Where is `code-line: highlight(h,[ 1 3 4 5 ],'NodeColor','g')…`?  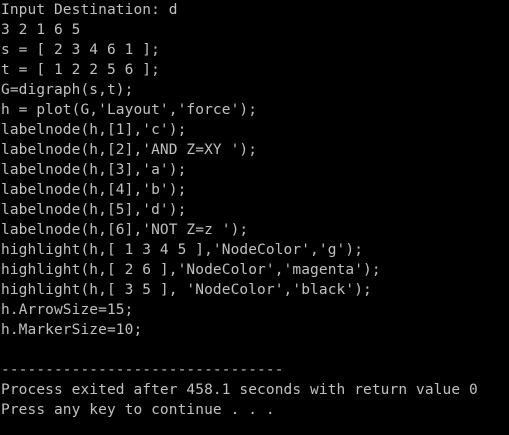 code-line: highlight(h,[ 1 3 4 5 ],'NodeColor','g')… is located at coordinates (182, 250).